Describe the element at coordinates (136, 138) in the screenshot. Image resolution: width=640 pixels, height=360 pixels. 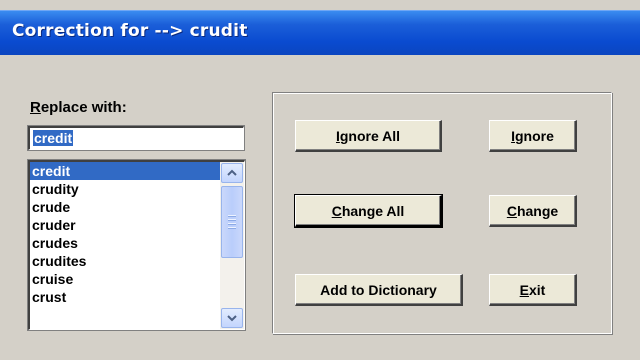
I see `replace-with-input: credit` at that location.